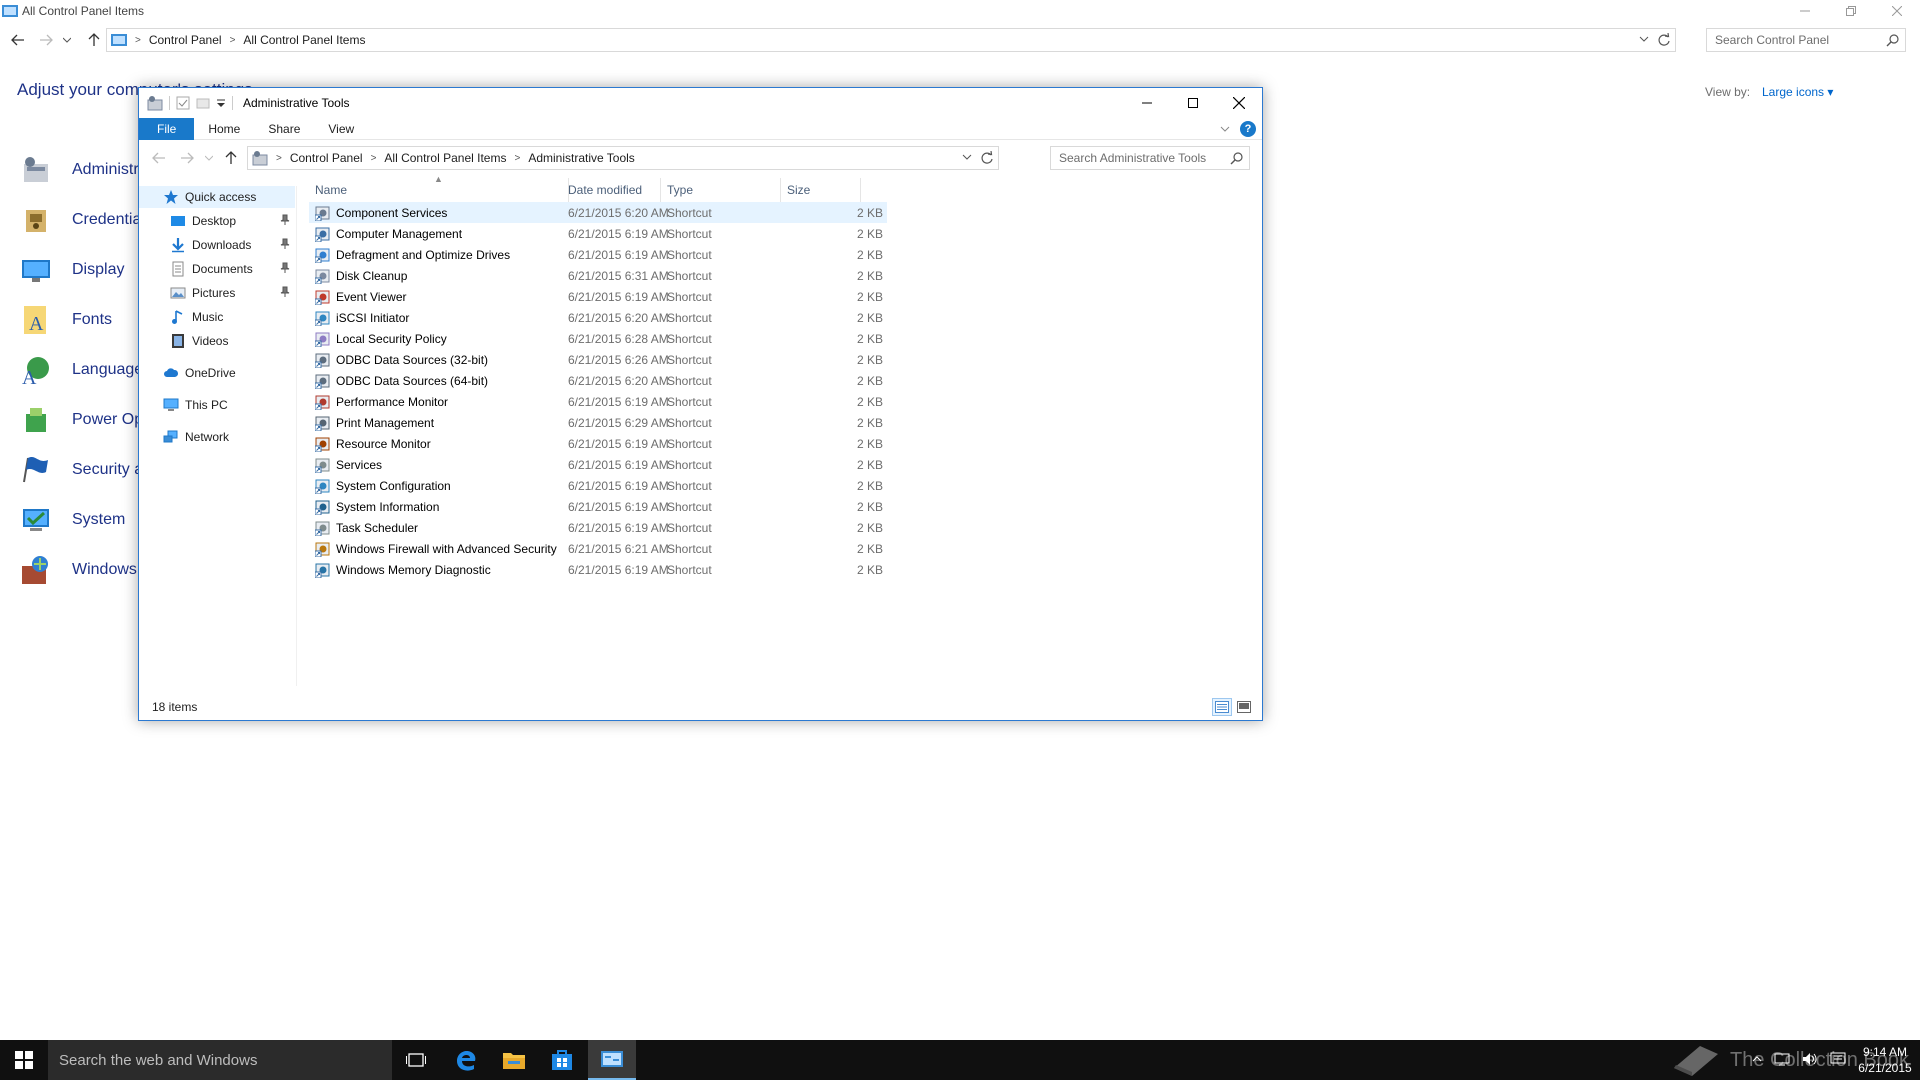 This screenshot has width=1920, height=1080. Describe the element at coordinates (1782, 1059) in the screenshot. I see `network-tray-icon` at that location.